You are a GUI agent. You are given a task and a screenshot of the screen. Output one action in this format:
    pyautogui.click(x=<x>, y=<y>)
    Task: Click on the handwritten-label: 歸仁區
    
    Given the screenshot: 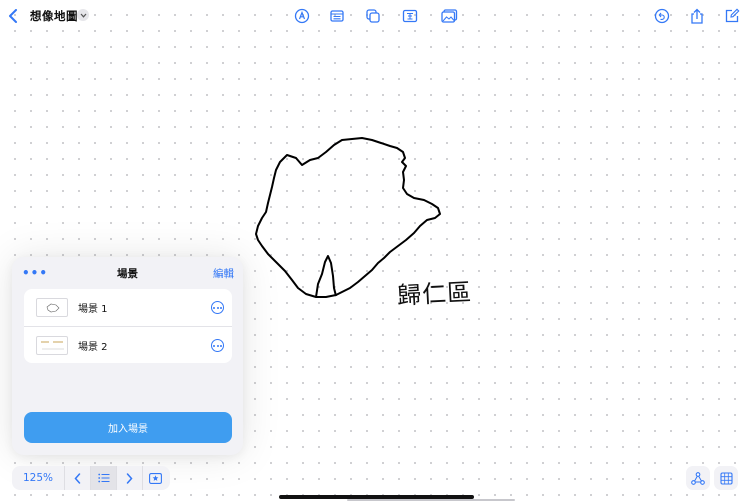 What is the action you would take?
    pyautogui.click(x=434, y=294)
    